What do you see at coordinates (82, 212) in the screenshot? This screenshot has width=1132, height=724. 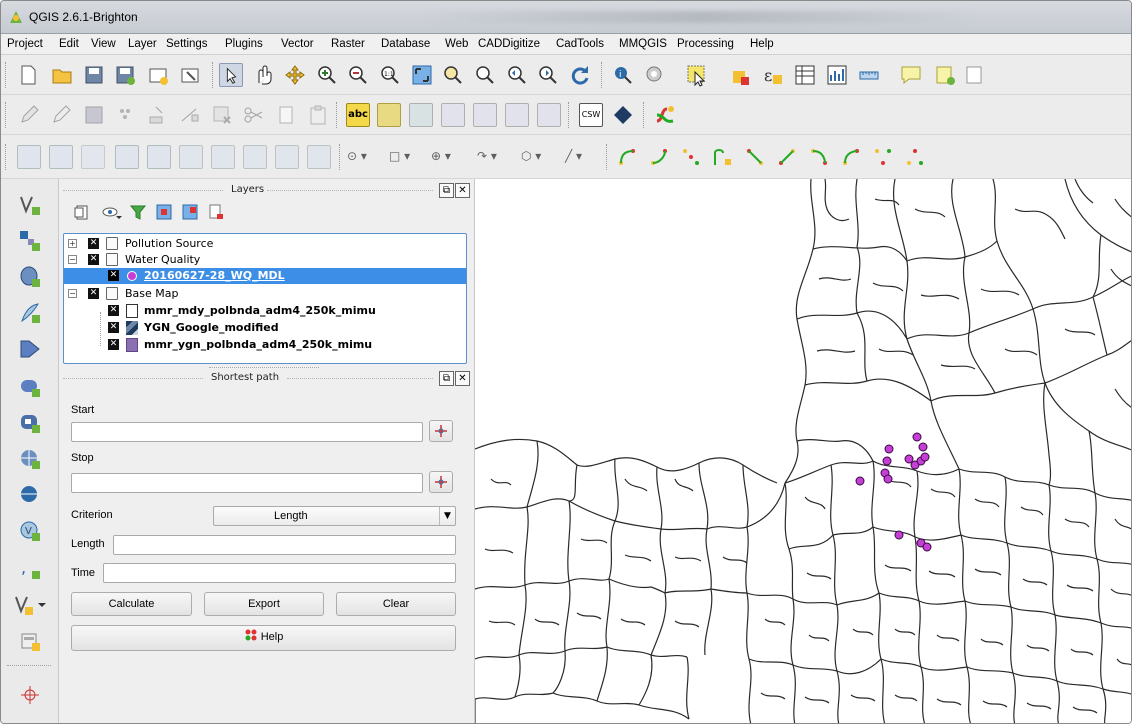 I see `add-group-icon` at bounding box center [82, 212].